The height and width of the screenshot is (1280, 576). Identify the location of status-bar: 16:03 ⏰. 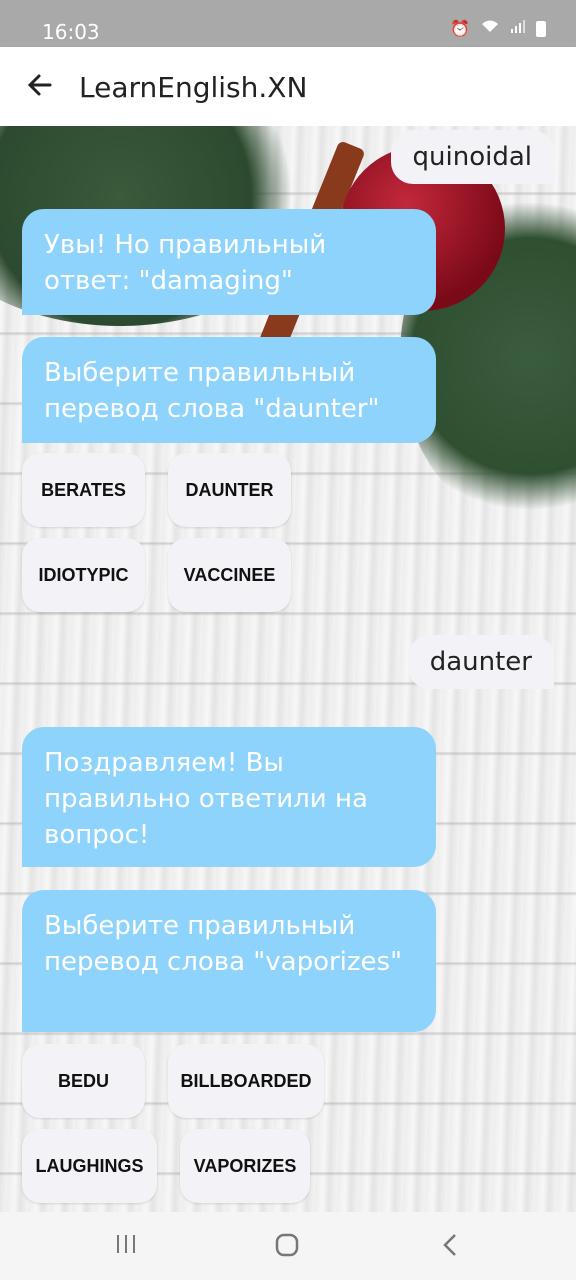
(288, 23).